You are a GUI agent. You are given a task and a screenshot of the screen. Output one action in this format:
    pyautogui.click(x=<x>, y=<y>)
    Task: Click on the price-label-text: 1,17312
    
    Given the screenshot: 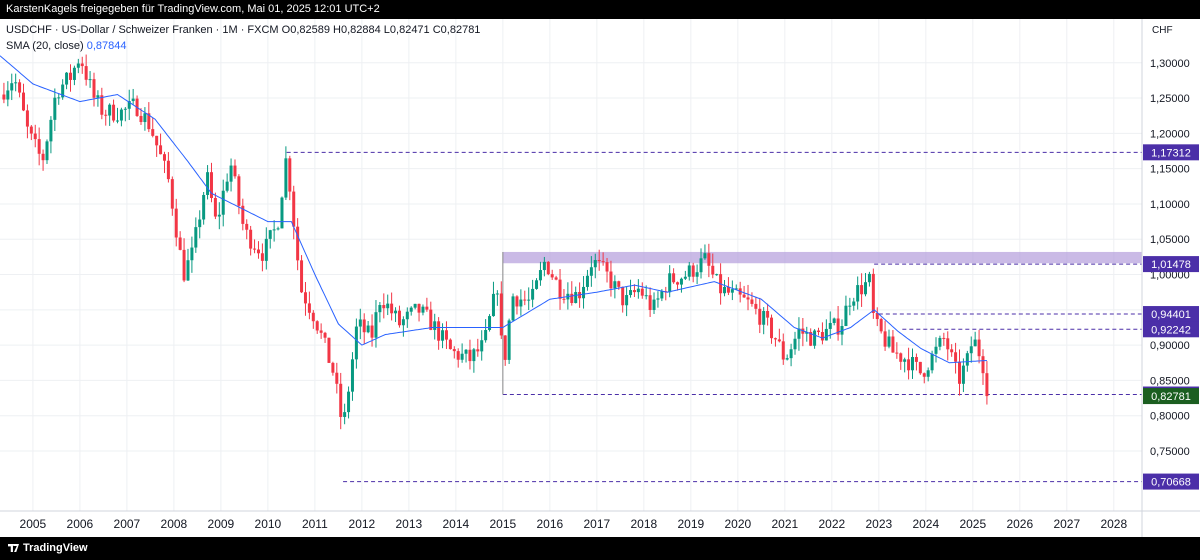 What is the action you would take?
    pyautogui.click(x=1171, y=153)
    